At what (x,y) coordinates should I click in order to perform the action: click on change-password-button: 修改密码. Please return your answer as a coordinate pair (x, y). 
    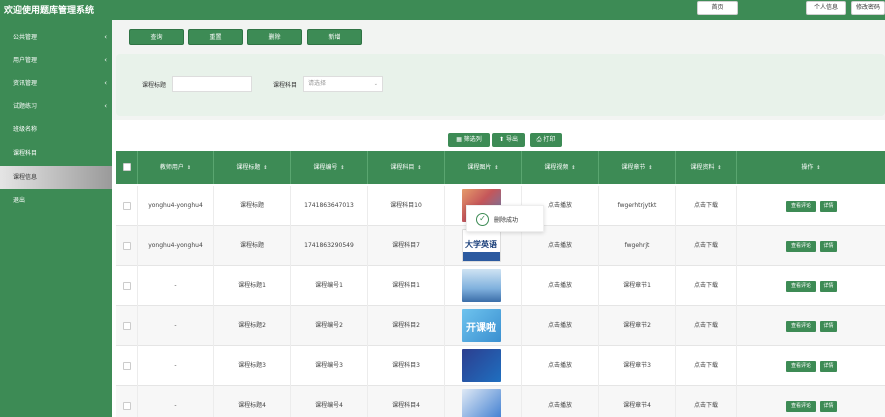
    Looking at the image, I should click on (868, 8).